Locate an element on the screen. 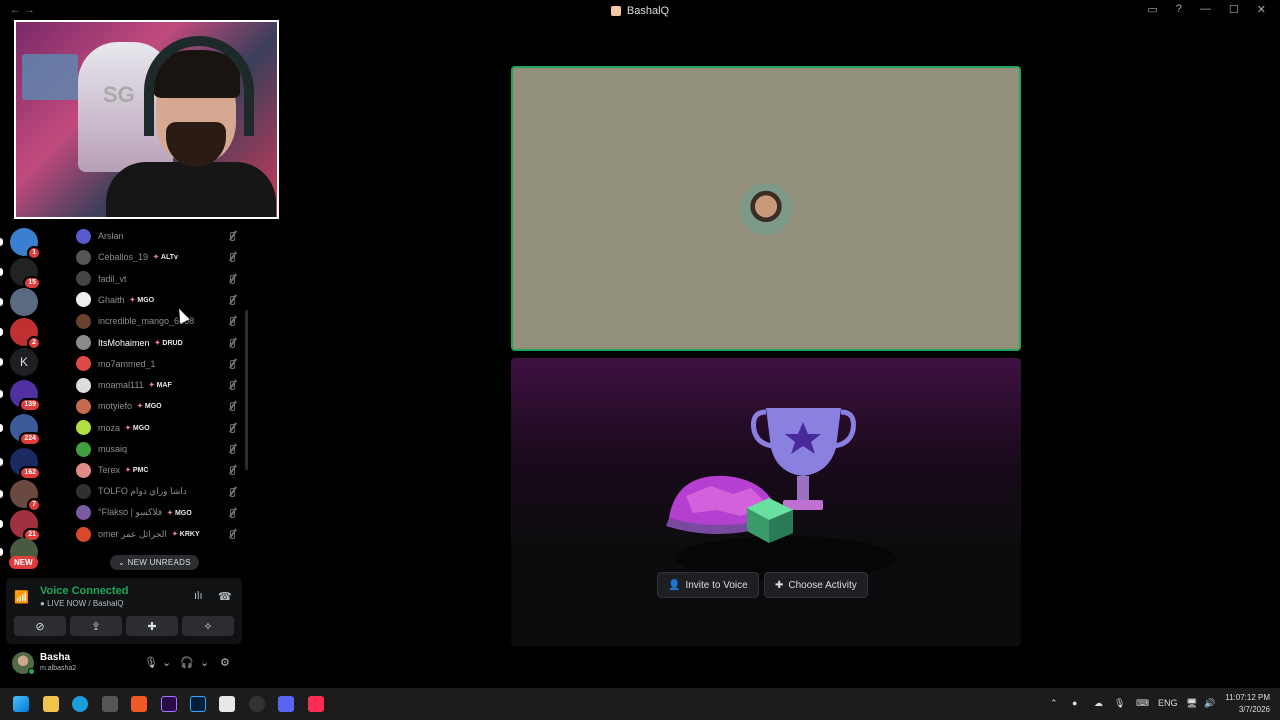 This screenshot has width=1280, height=720. add-user-icon: 👤 is located at coordinates (674, 585).